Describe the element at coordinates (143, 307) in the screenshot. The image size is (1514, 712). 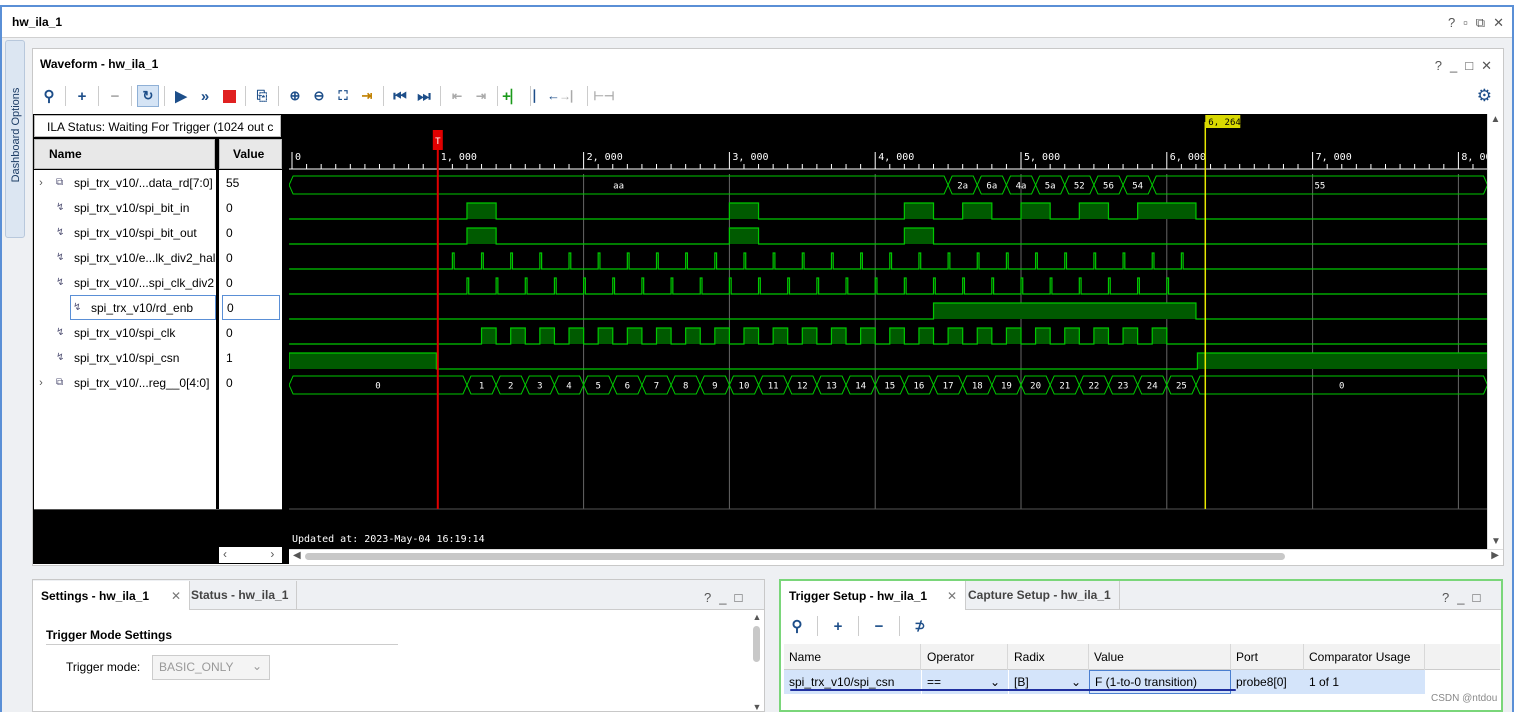
I see `signal-row: ↯ spi_trx_v10/rd_enb` at that location.